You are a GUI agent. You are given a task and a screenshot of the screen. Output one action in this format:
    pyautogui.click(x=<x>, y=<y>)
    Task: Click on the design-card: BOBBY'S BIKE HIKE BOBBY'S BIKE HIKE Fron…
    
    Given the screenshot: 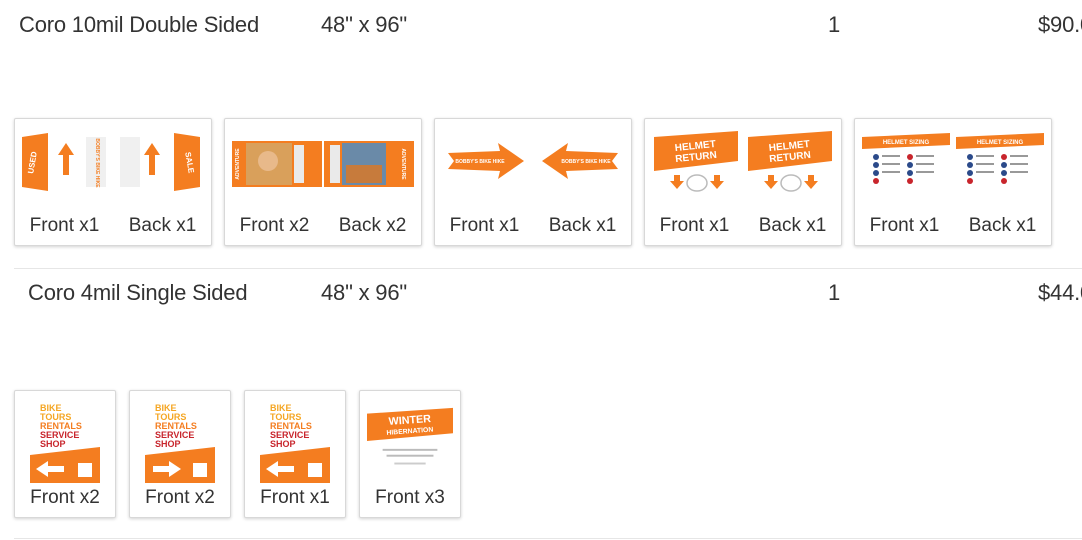 What is the action you would take?
    pyautogui.click(x=533, y=182)
    